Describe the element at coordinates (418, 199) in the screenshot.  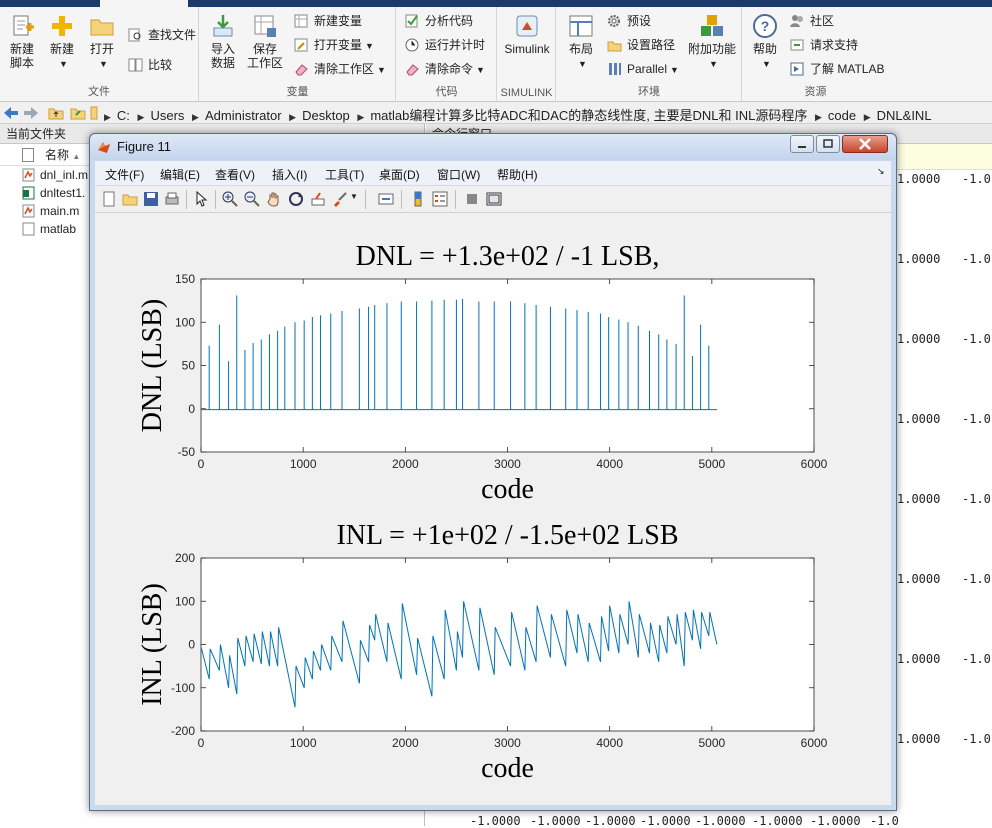
I see `colorbar-icon` at that location.